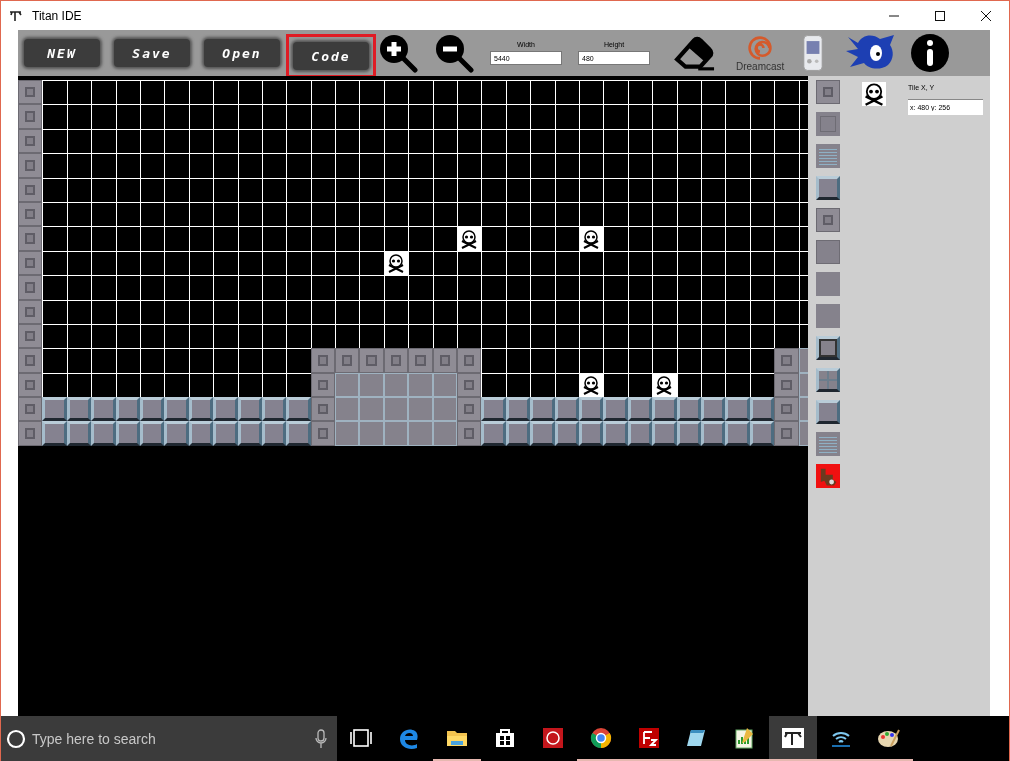 The image size is (1010, 761). I want to click on maximize-icon, so click(940, 15).